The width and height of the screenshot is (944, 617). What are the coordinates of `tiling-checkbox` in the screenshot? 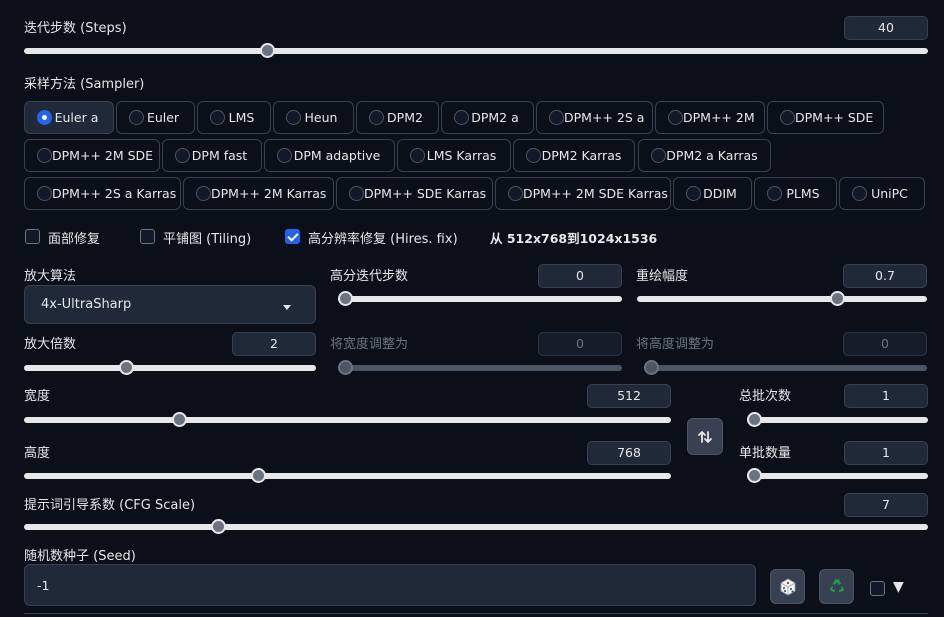 It's located at (147, 236).